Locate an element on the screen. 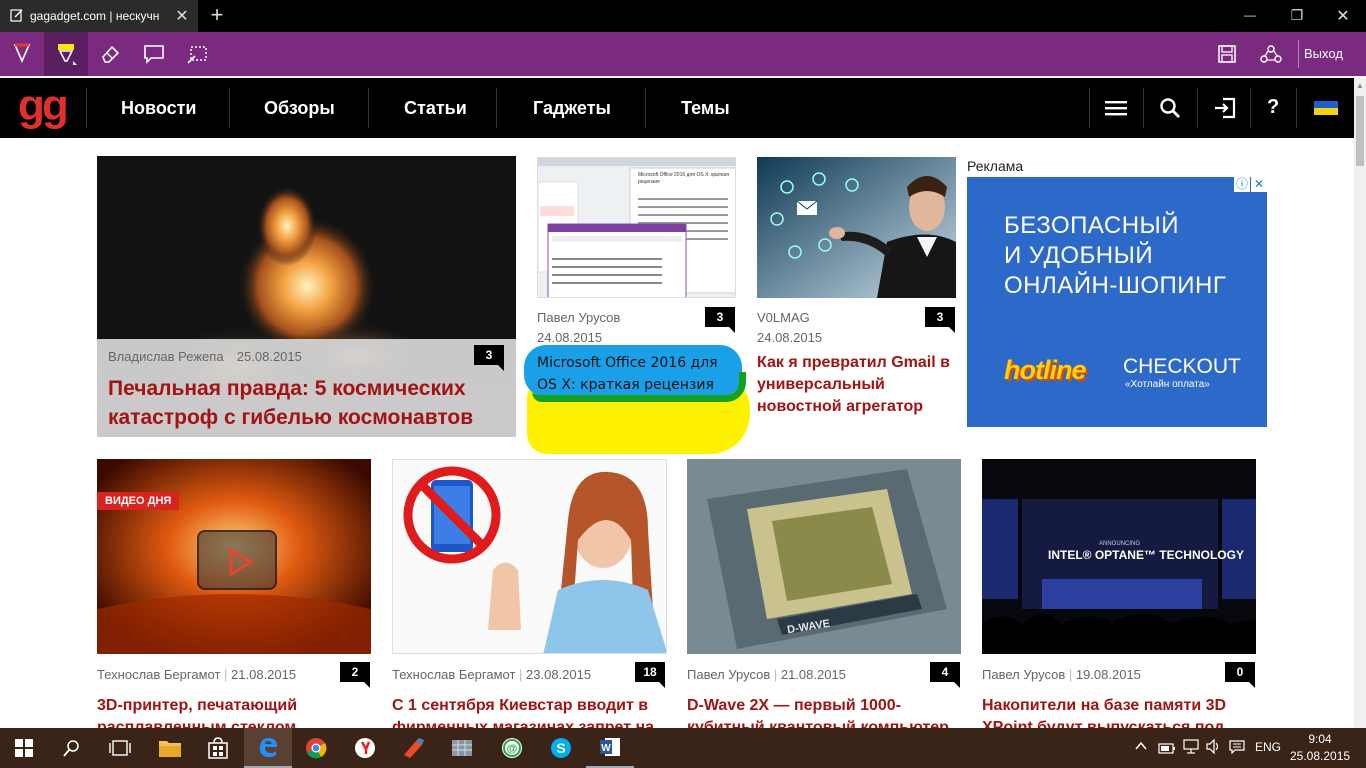 Image resolution: width=1366 pixels, height=768 pixels. taskbar-chrome is located at coordinates (316, 748).